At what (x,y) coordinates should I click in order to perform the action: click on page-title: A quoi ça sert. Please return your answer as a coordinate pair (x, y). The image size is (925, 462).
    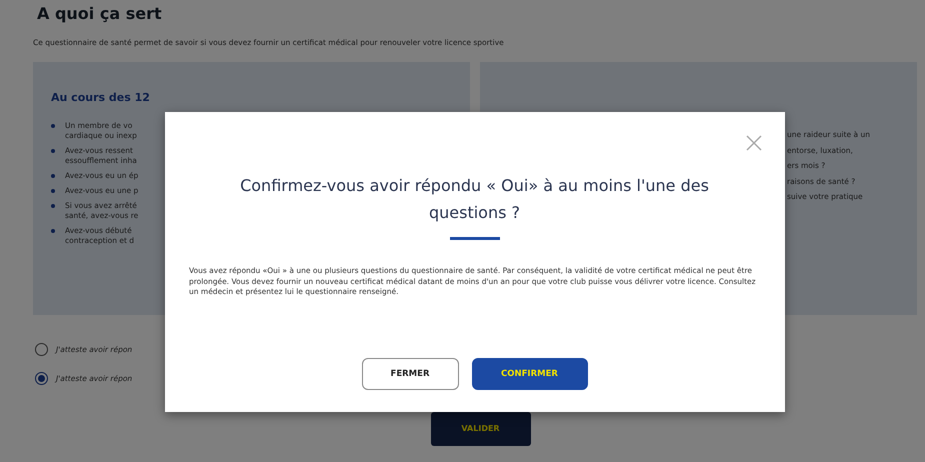
    Looking at the image, I should click on (100, 14).